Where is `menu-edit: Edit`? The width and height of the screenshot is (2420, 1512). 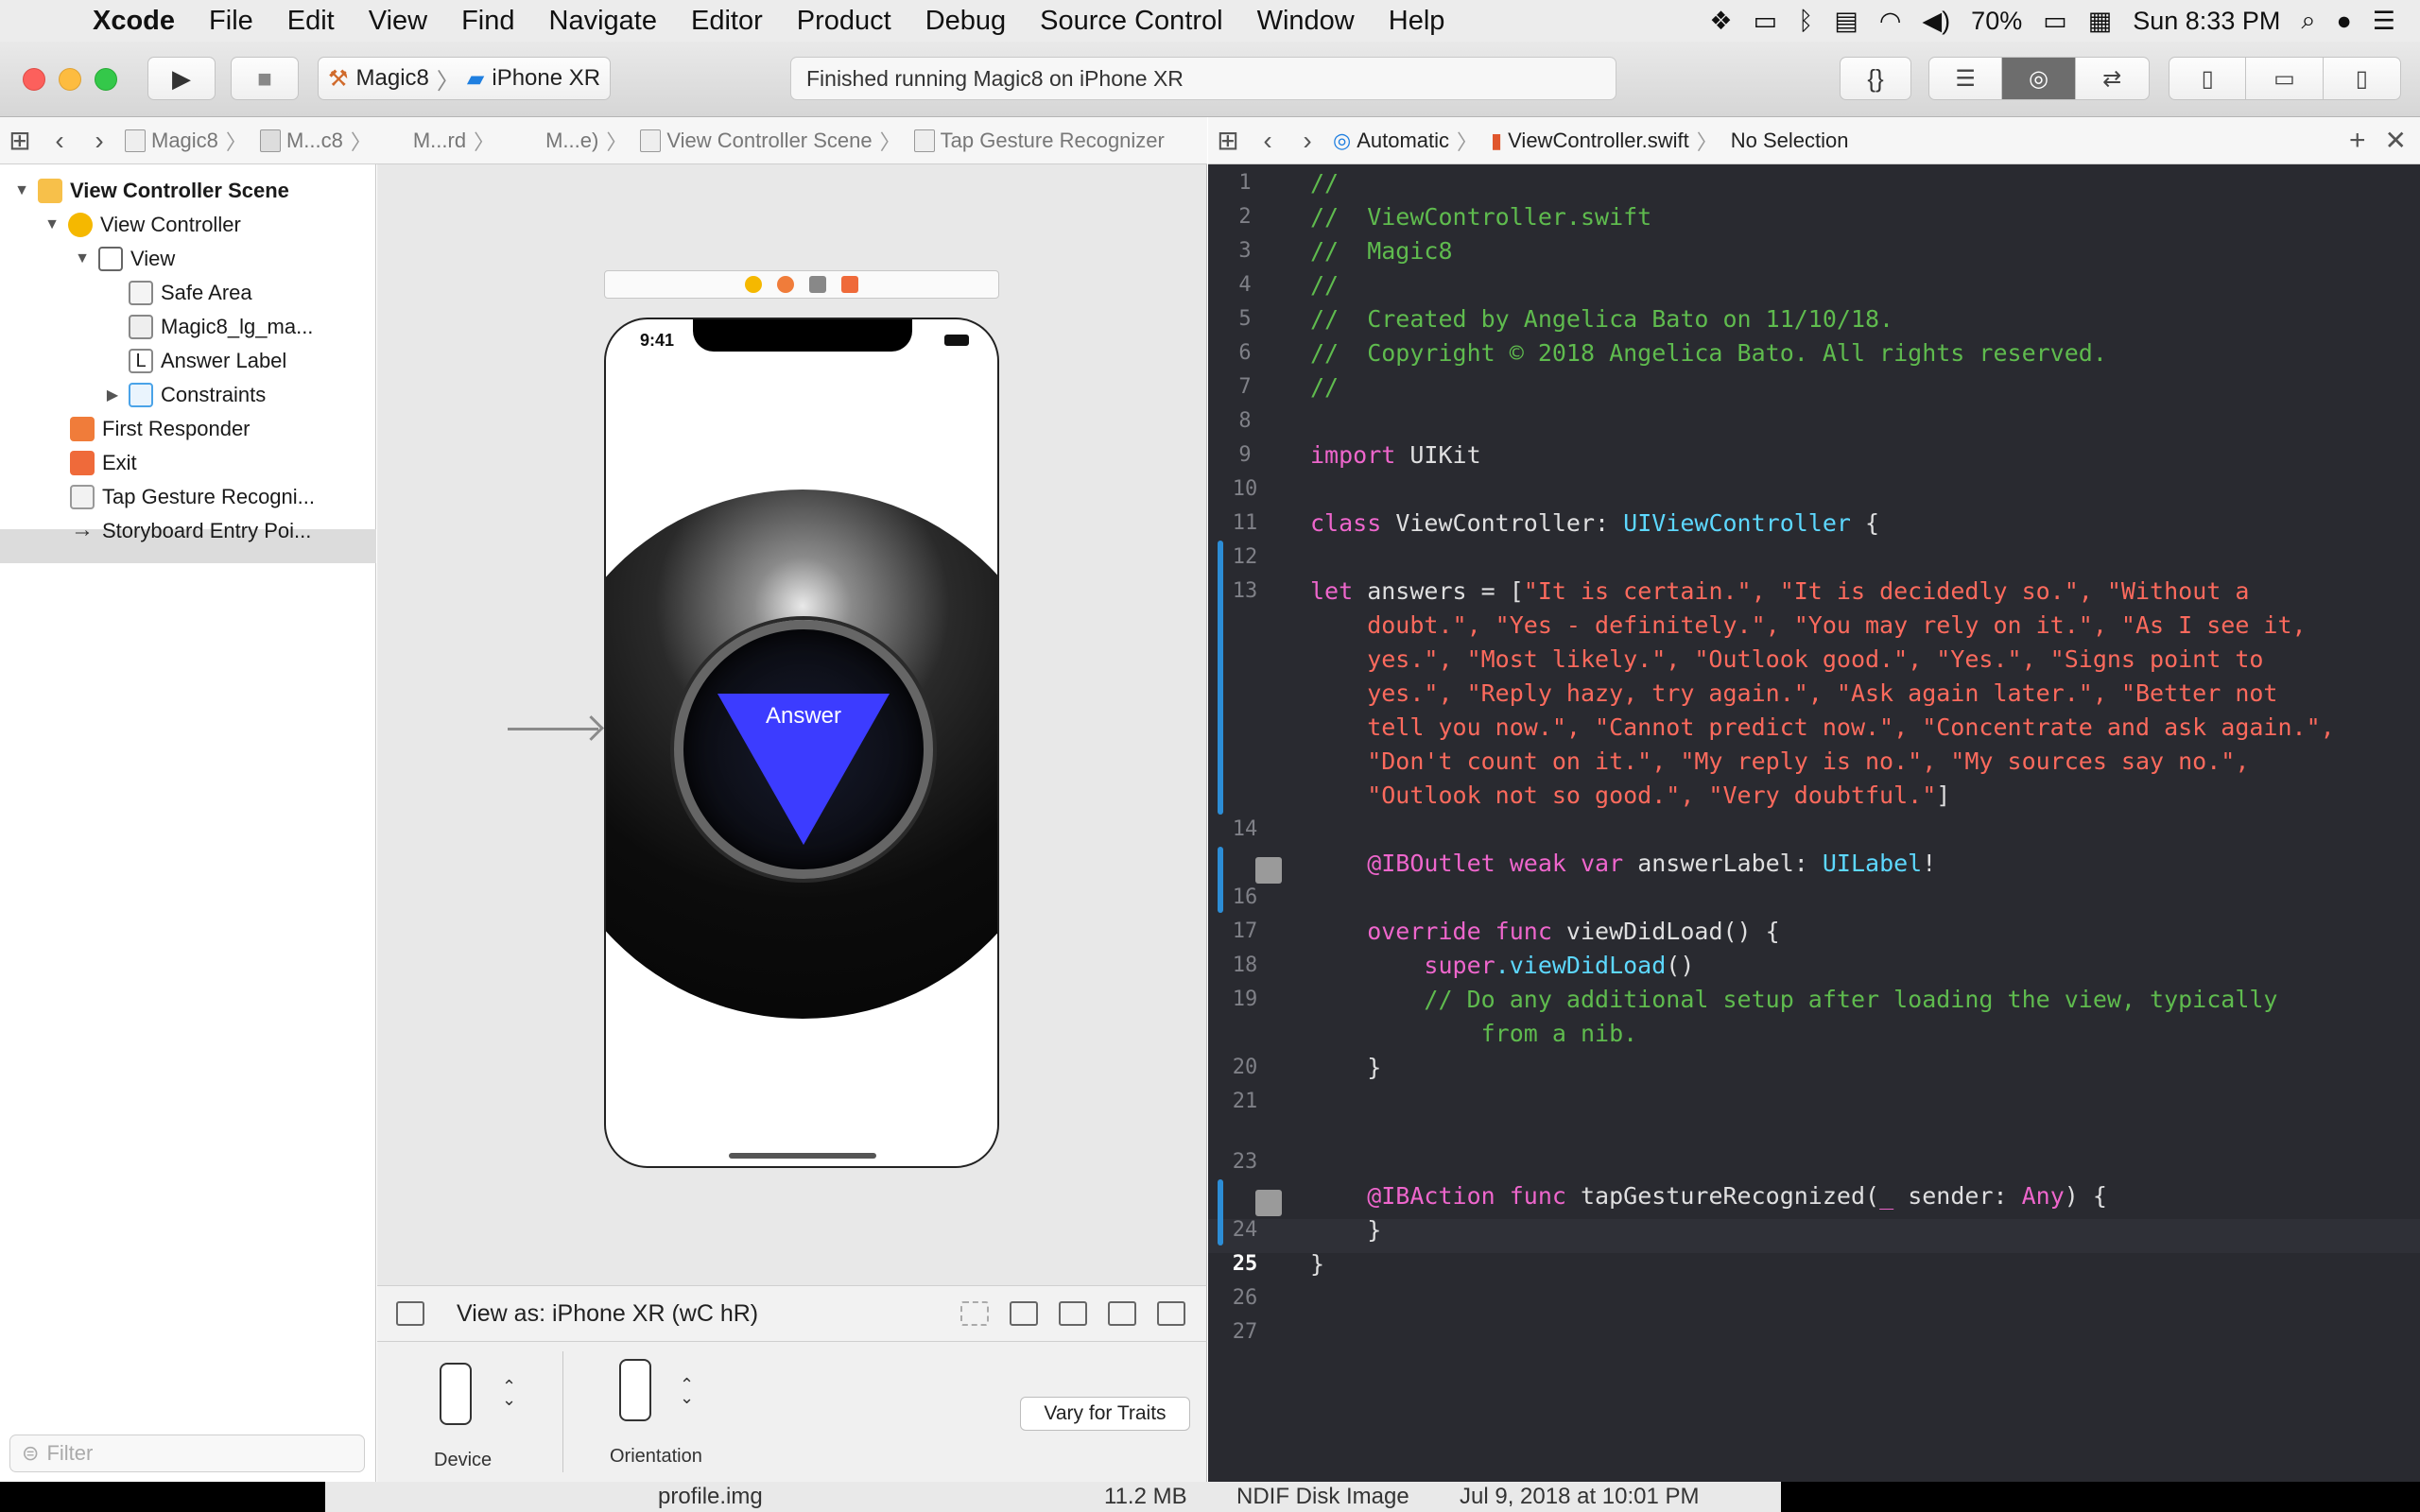
menu-edit: Edit is located at coordinates (311, 21).